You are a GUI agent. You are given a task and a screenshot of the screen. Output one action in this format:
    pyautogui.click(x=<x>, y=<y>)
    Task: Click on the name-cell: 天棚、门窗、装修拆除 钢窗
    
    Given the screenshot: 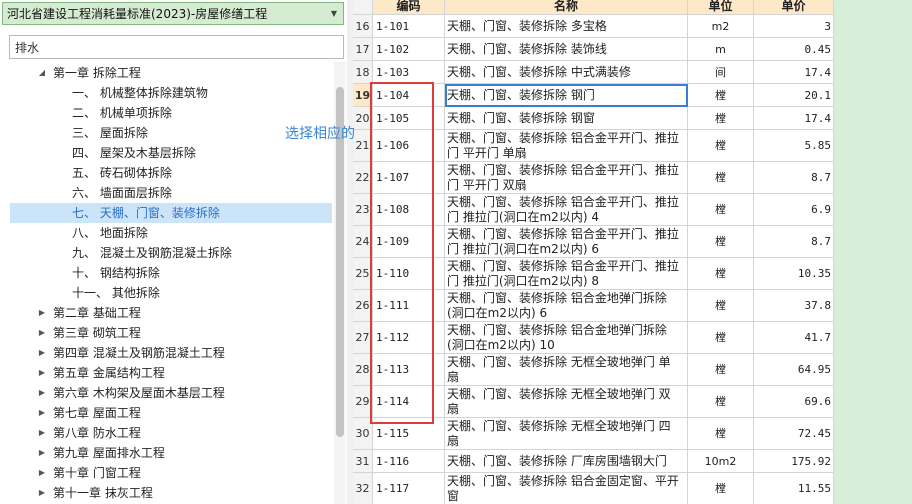 What is the action you would take?
    pyautogui.click(x=566, y=118)
    